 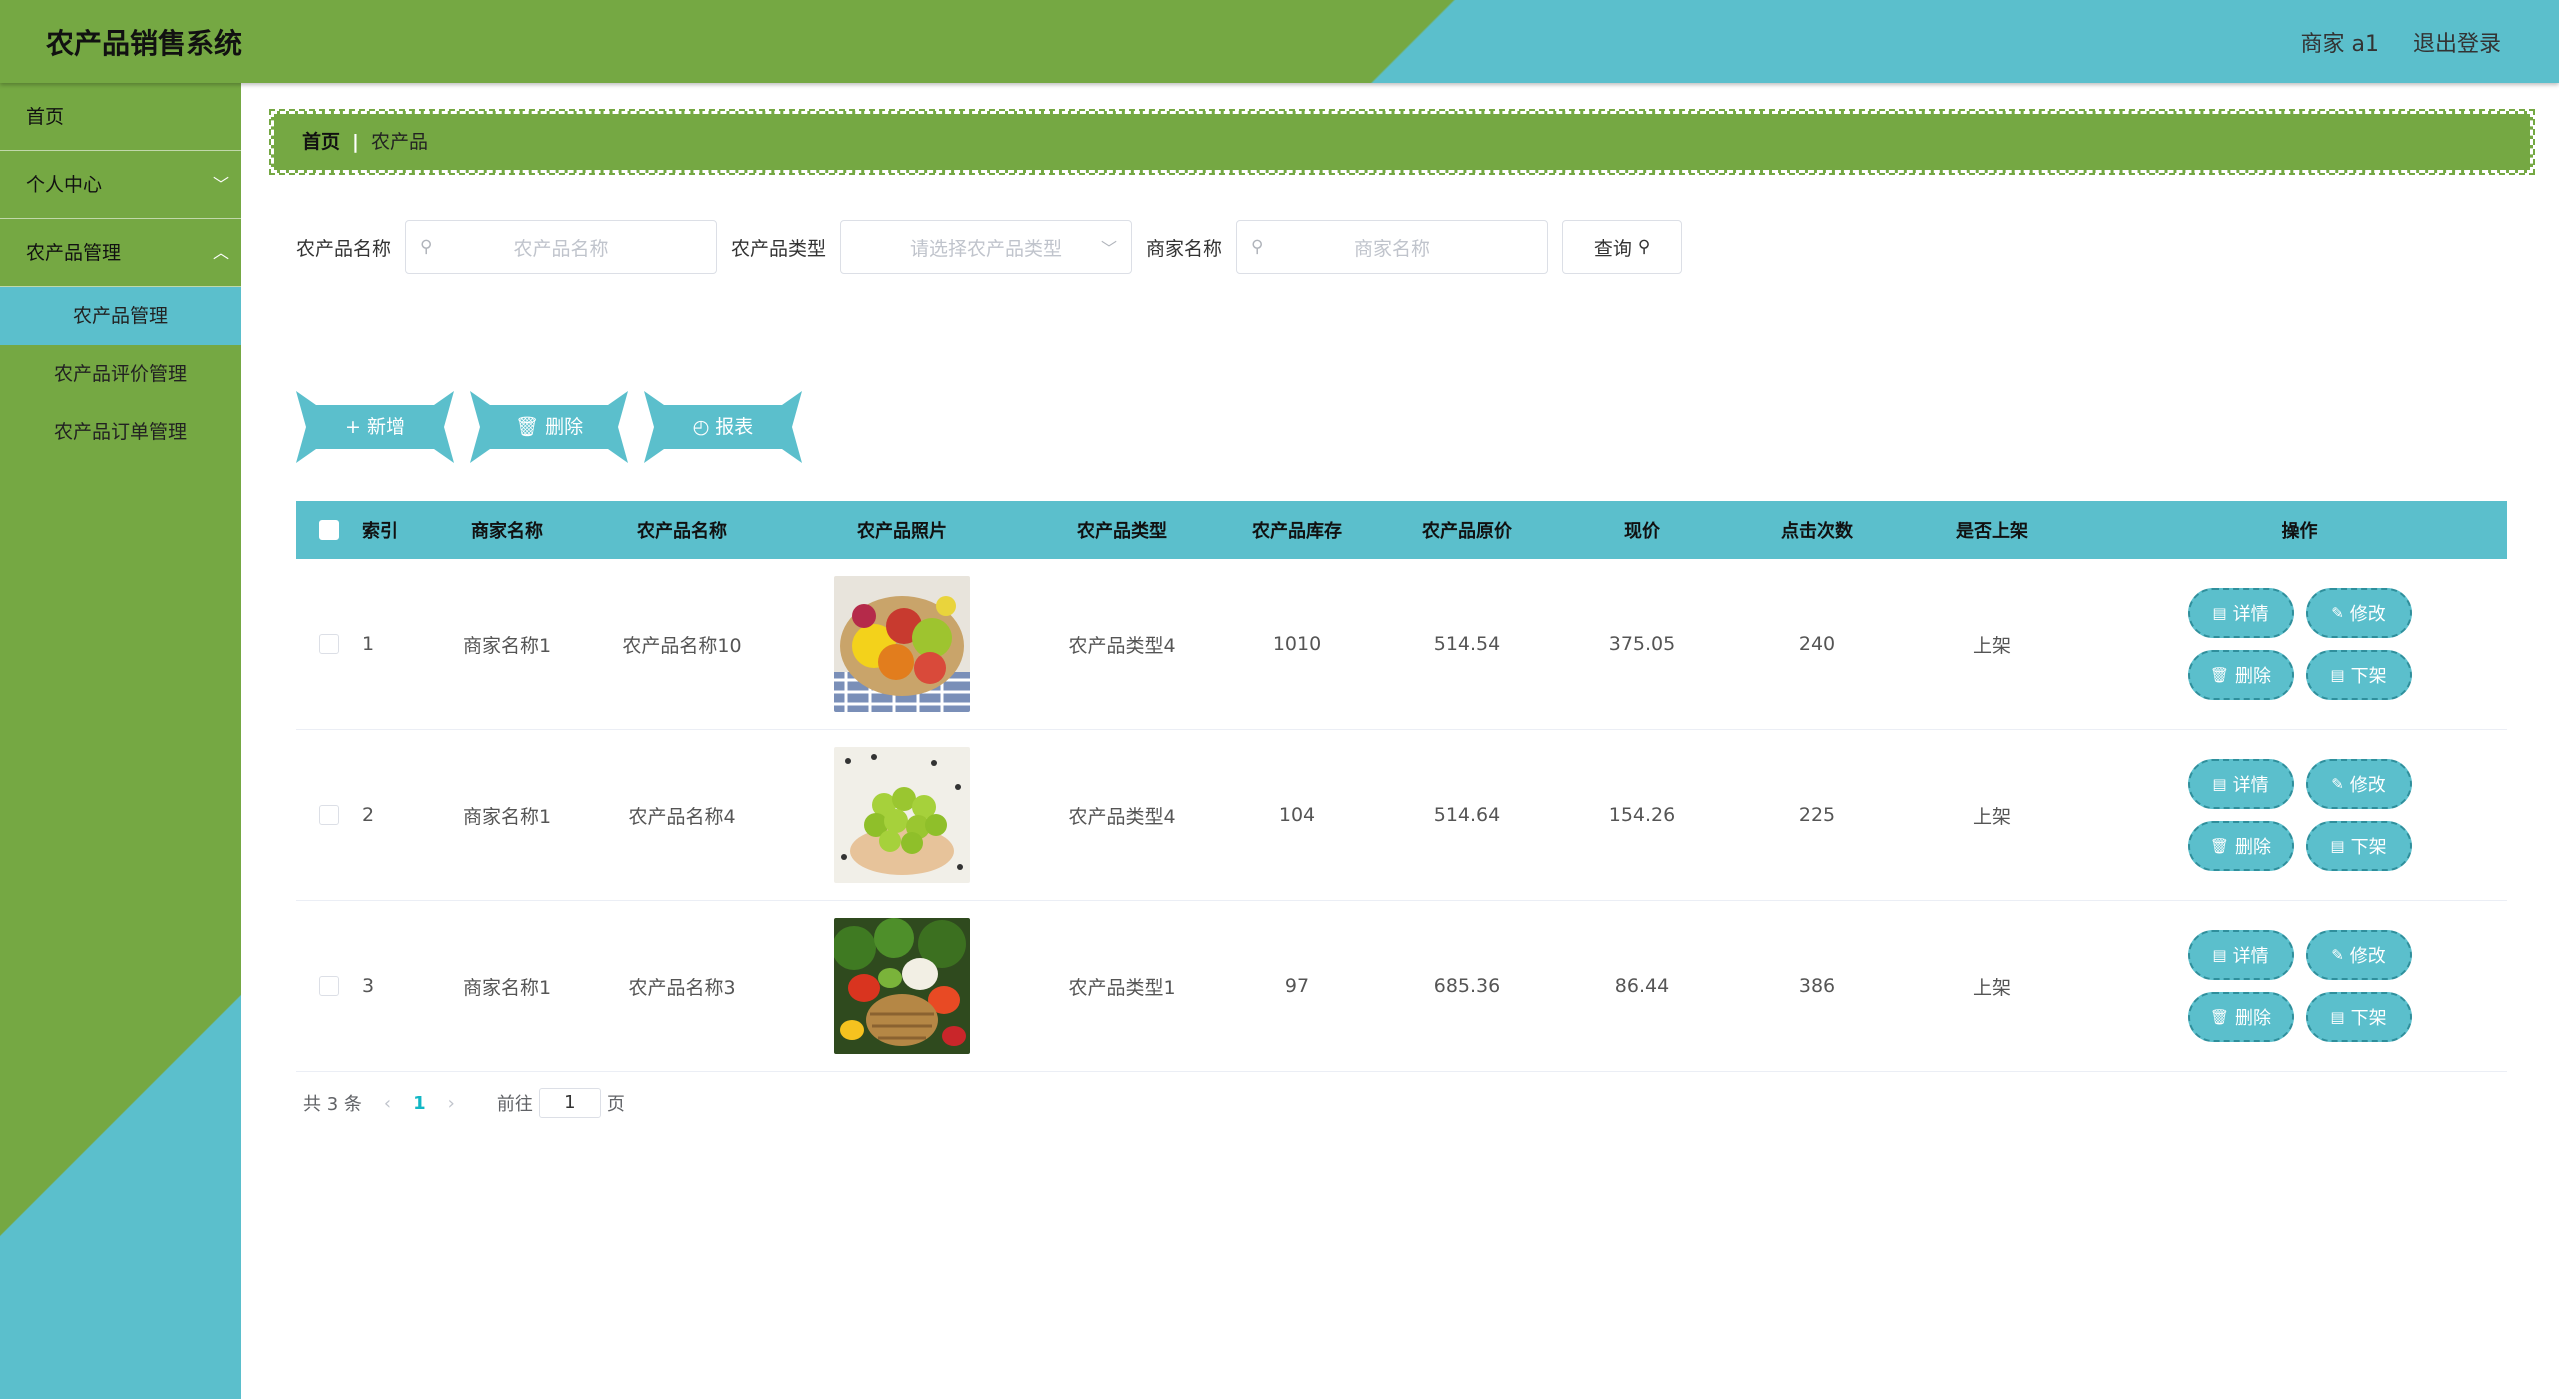 I want to click on report-button: ◴ 报表, so click(x=723, y=427).